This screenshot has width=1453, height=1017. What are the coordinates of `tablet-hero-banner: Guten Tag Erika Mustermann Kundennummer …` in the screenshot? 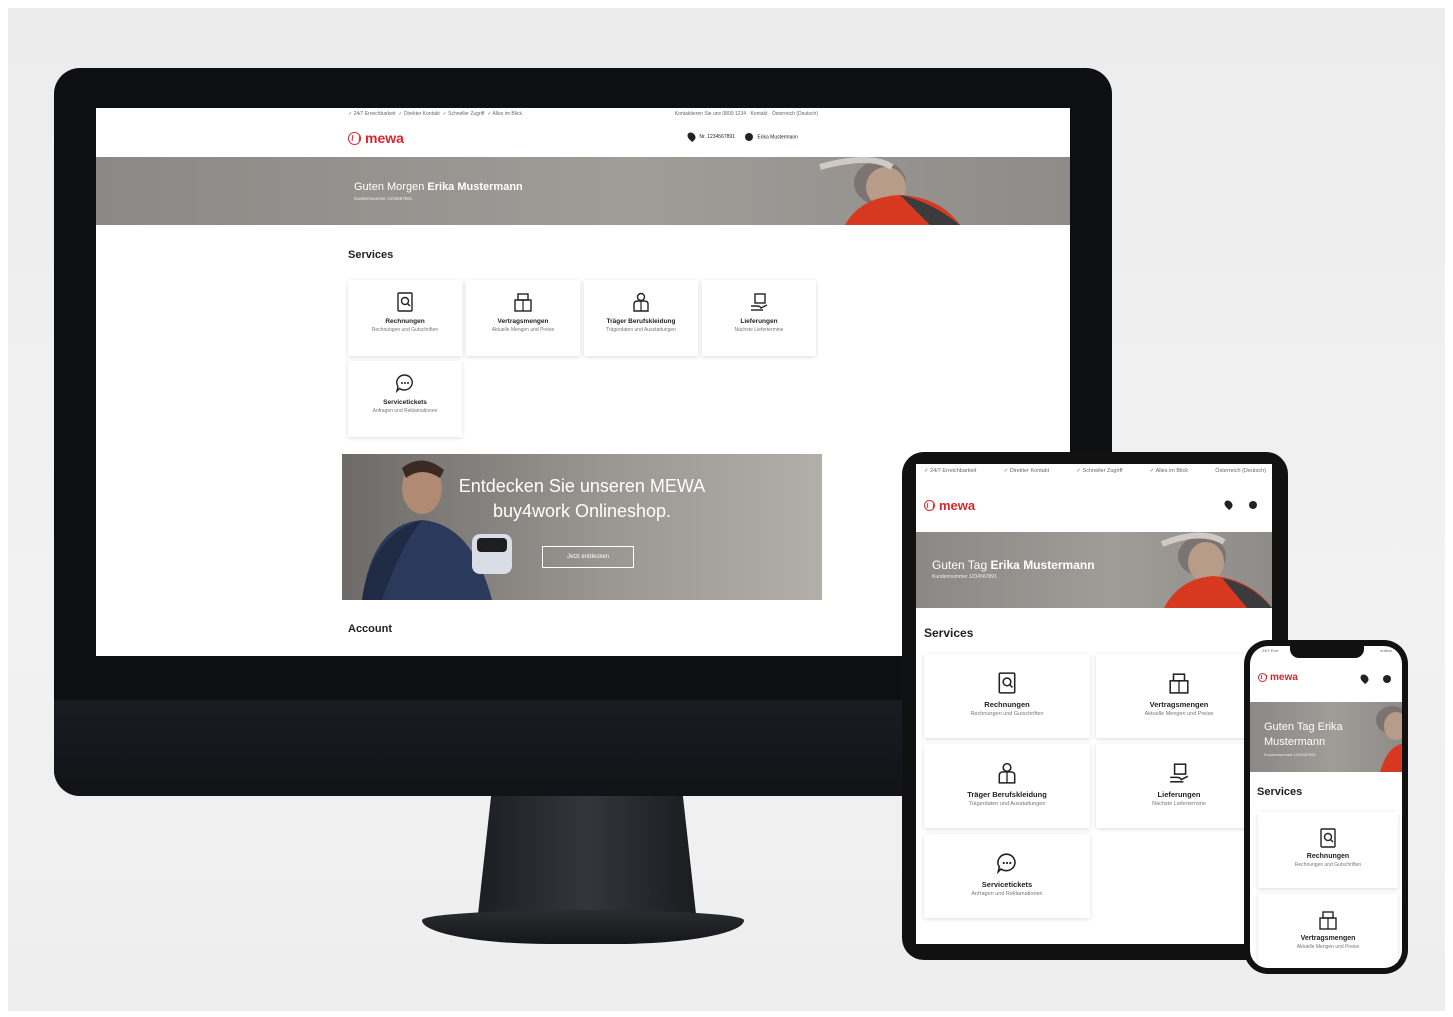 It's located at (1094, 570).